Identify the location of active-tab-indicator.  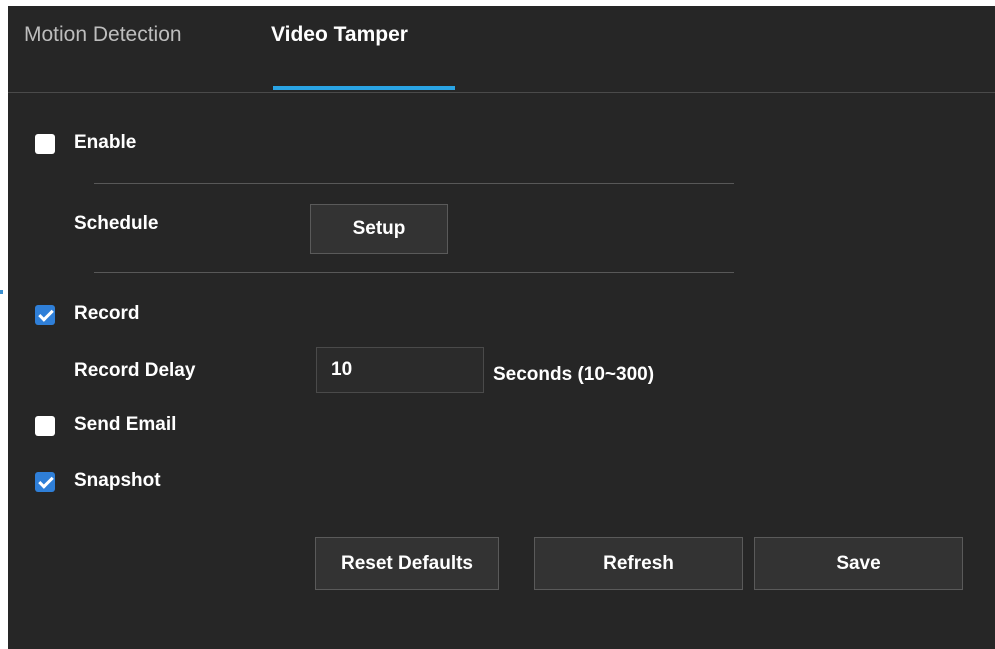
(364, 88).